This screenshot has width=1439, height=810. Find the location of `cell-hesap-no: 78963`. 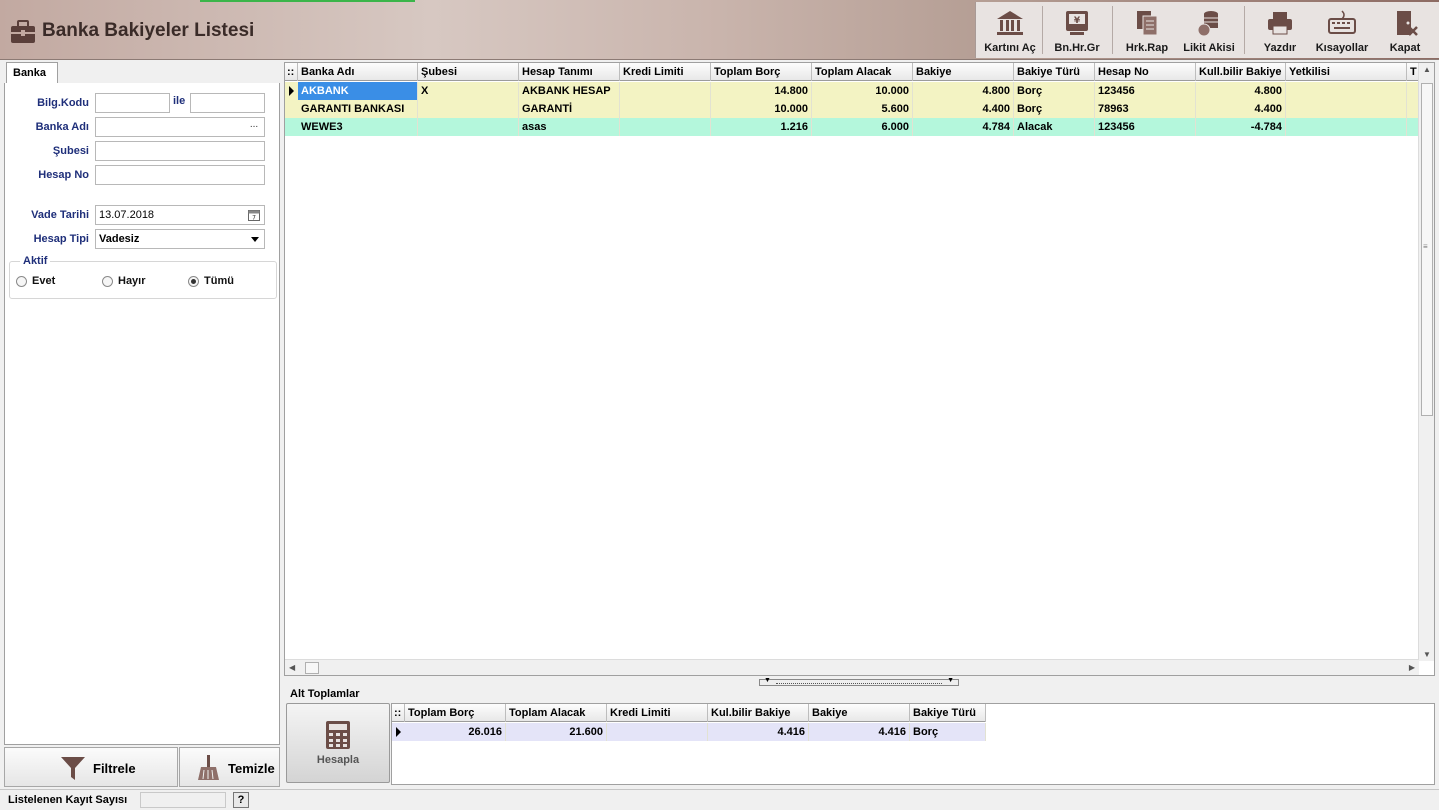

cell-hesap-no: 78963 is located at coordinates (1145, 109).